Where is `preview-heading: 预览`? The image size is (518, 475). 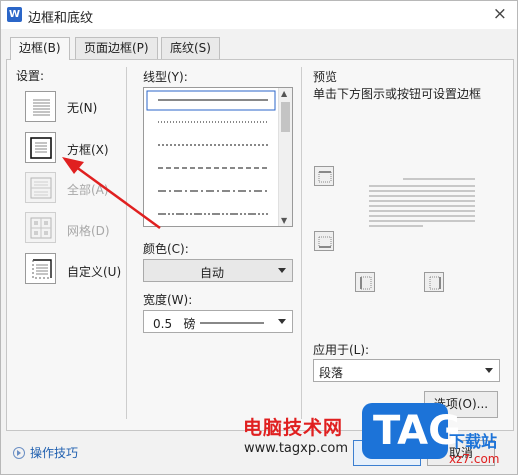
preview-heading: 预览 is located at coordinates (325, 77).